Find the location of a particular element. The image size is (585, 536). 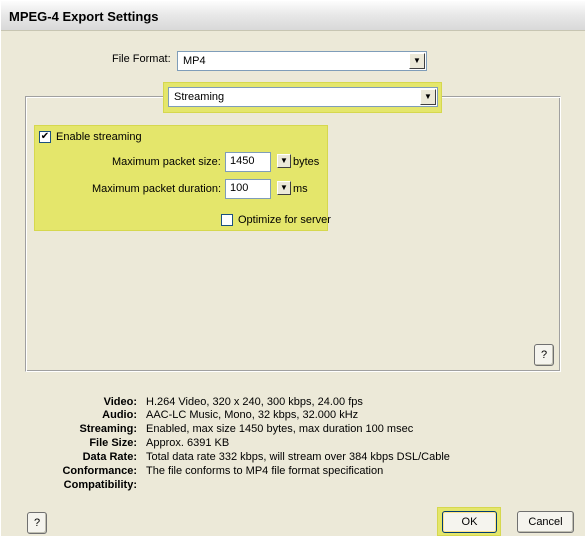

max-packet-duration-input: 100 is located at coordinates (248, 189).